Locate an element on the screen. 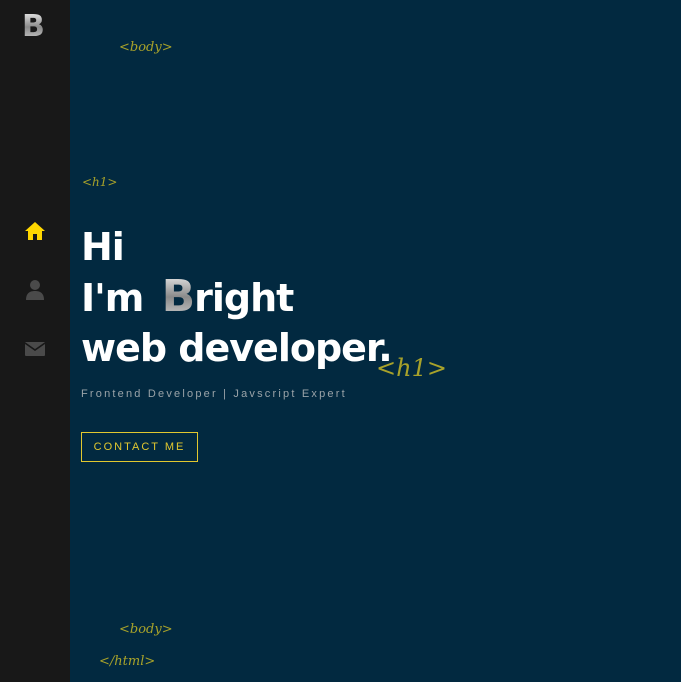  headline-suffix: right is located at coordinates (244, 298).